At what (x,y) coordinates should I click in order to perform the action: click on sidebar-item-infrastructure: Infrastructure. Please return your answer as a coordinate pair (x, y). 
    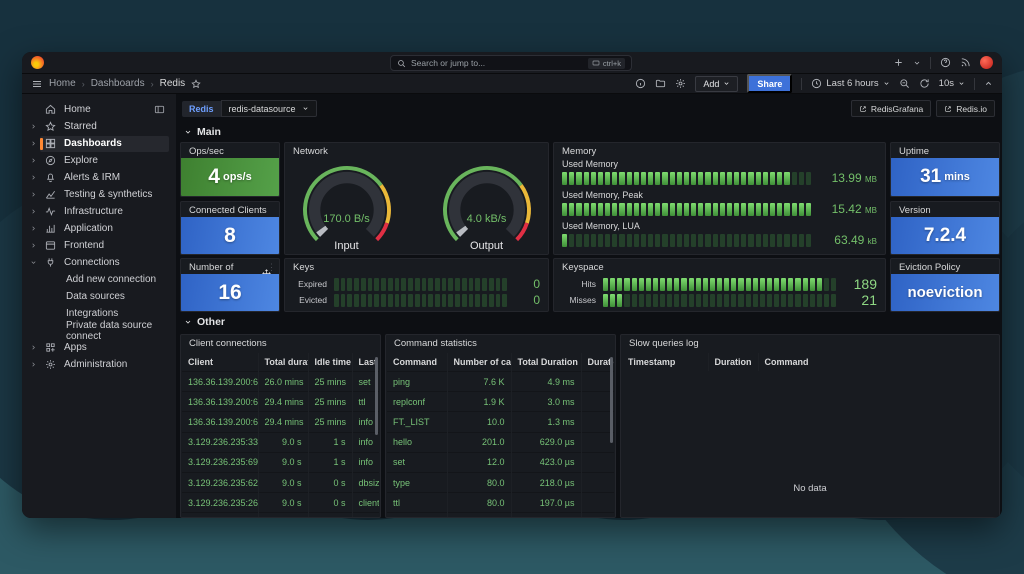
    Looking at the image, I should click on (99, 211).